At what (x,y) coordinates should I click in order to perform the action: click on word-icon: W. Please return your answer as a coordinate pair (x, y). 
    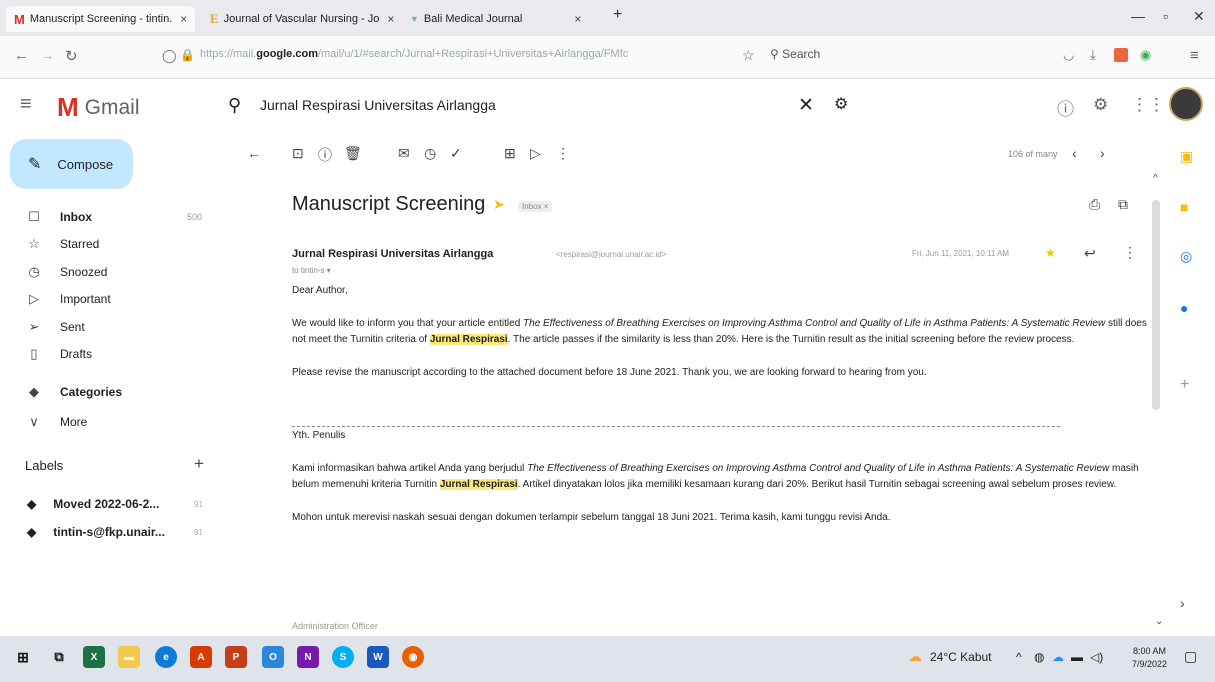
    Looking at the image, I should click on (378, 657).